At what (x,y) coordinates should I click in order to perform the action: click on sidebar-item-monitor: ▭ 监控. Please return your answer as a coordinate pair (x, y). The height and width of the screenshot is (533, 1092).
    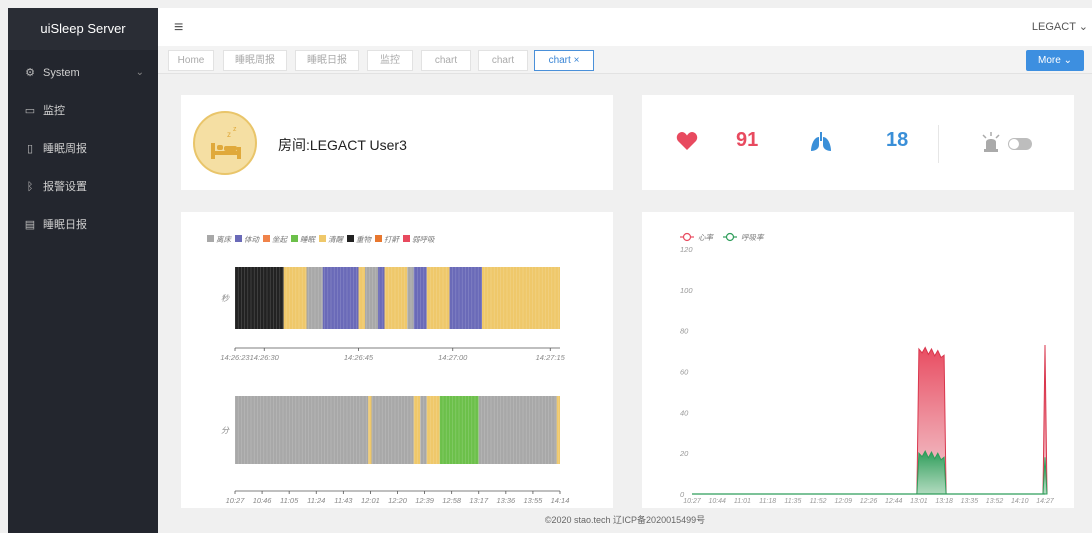
    Looking at the image, I should click on (83, 111).